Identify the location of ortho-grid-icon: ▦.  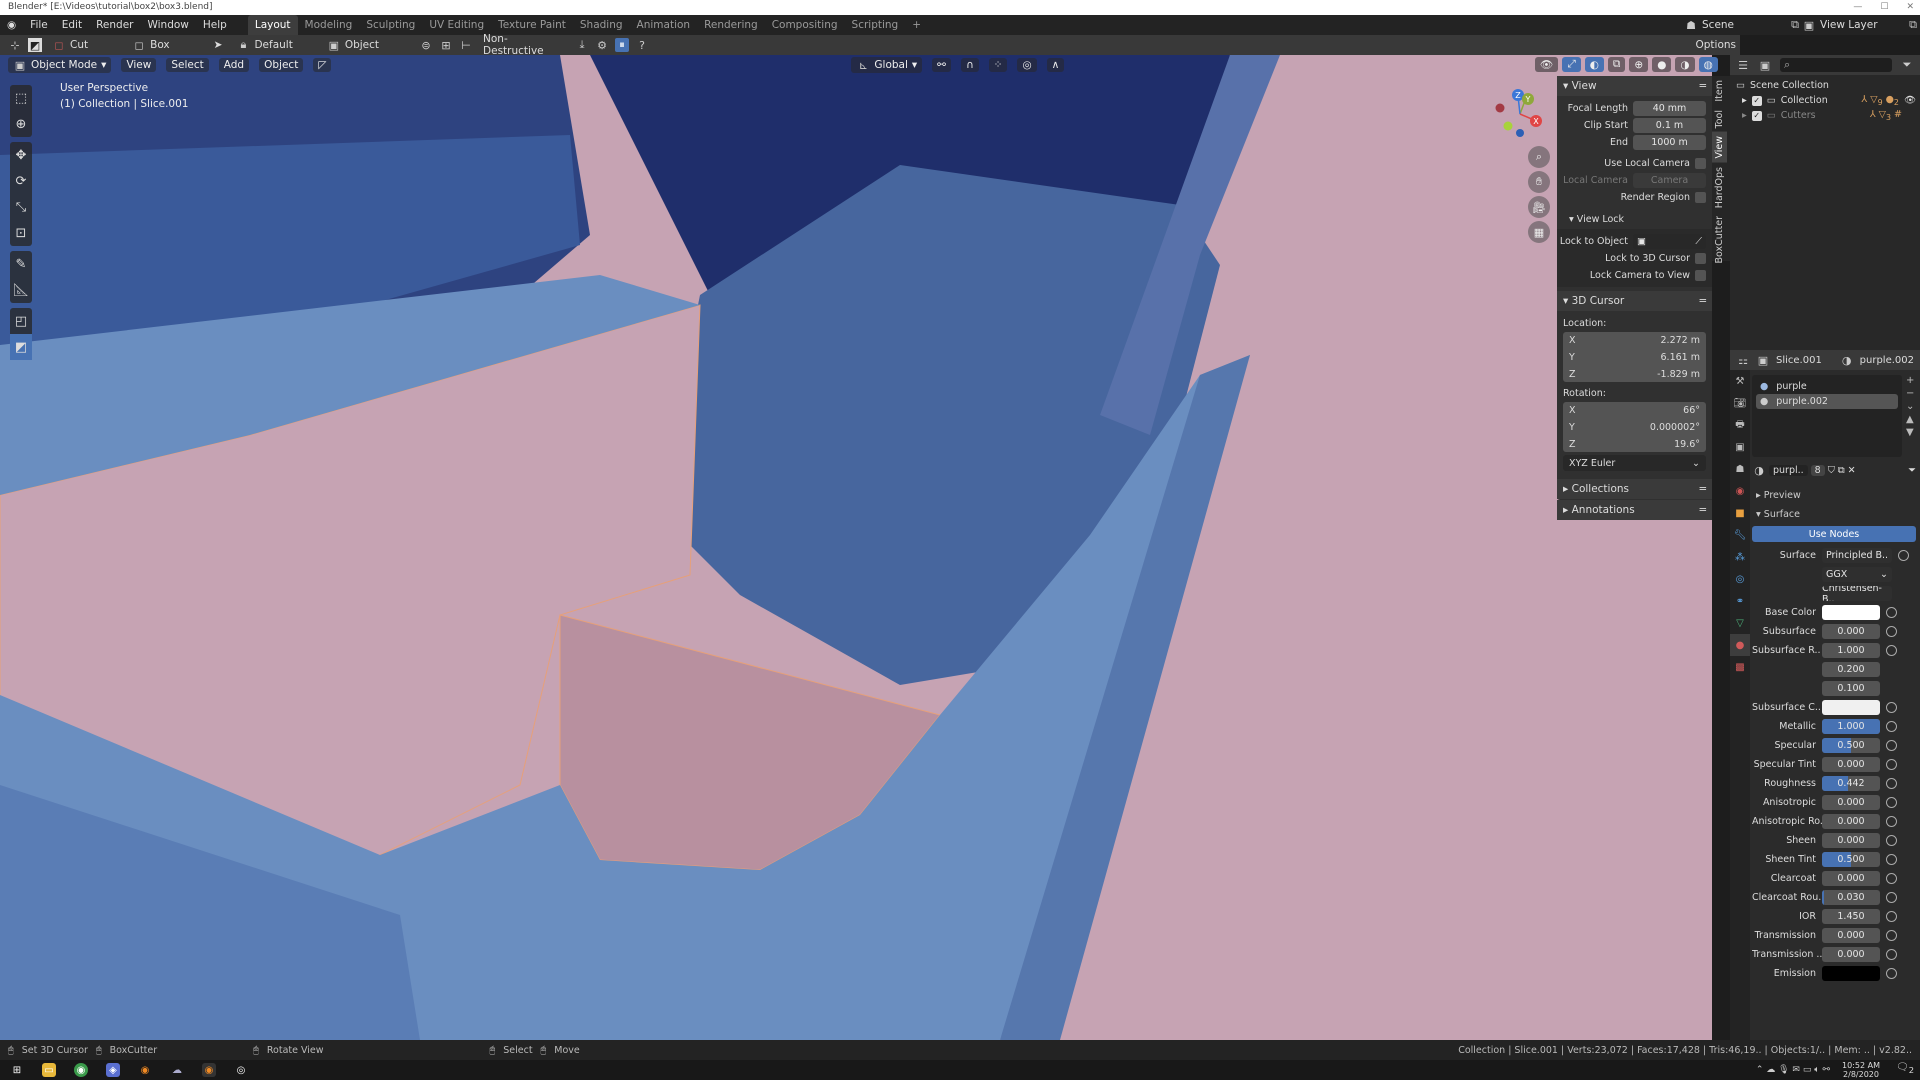
(1539, 232).